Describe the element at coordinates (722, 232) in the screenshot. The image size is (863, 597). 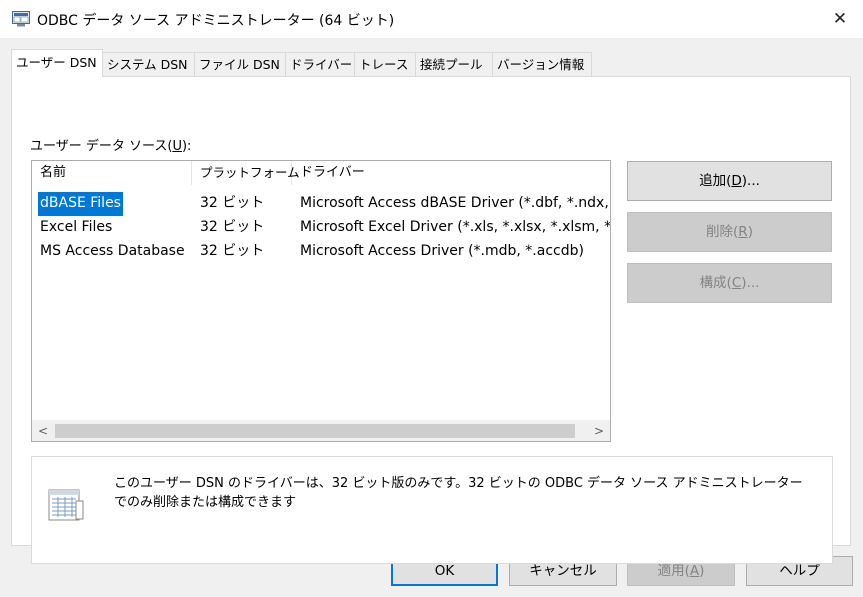
I see `button-text: 削除(` at that location.